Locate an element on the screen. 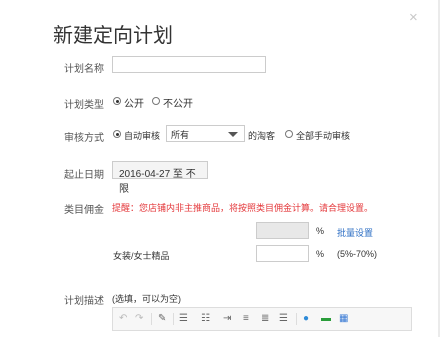 This screenshot has width=445, height=337. review-auto-label: 自动审核 is located at coordinates (142, 136).